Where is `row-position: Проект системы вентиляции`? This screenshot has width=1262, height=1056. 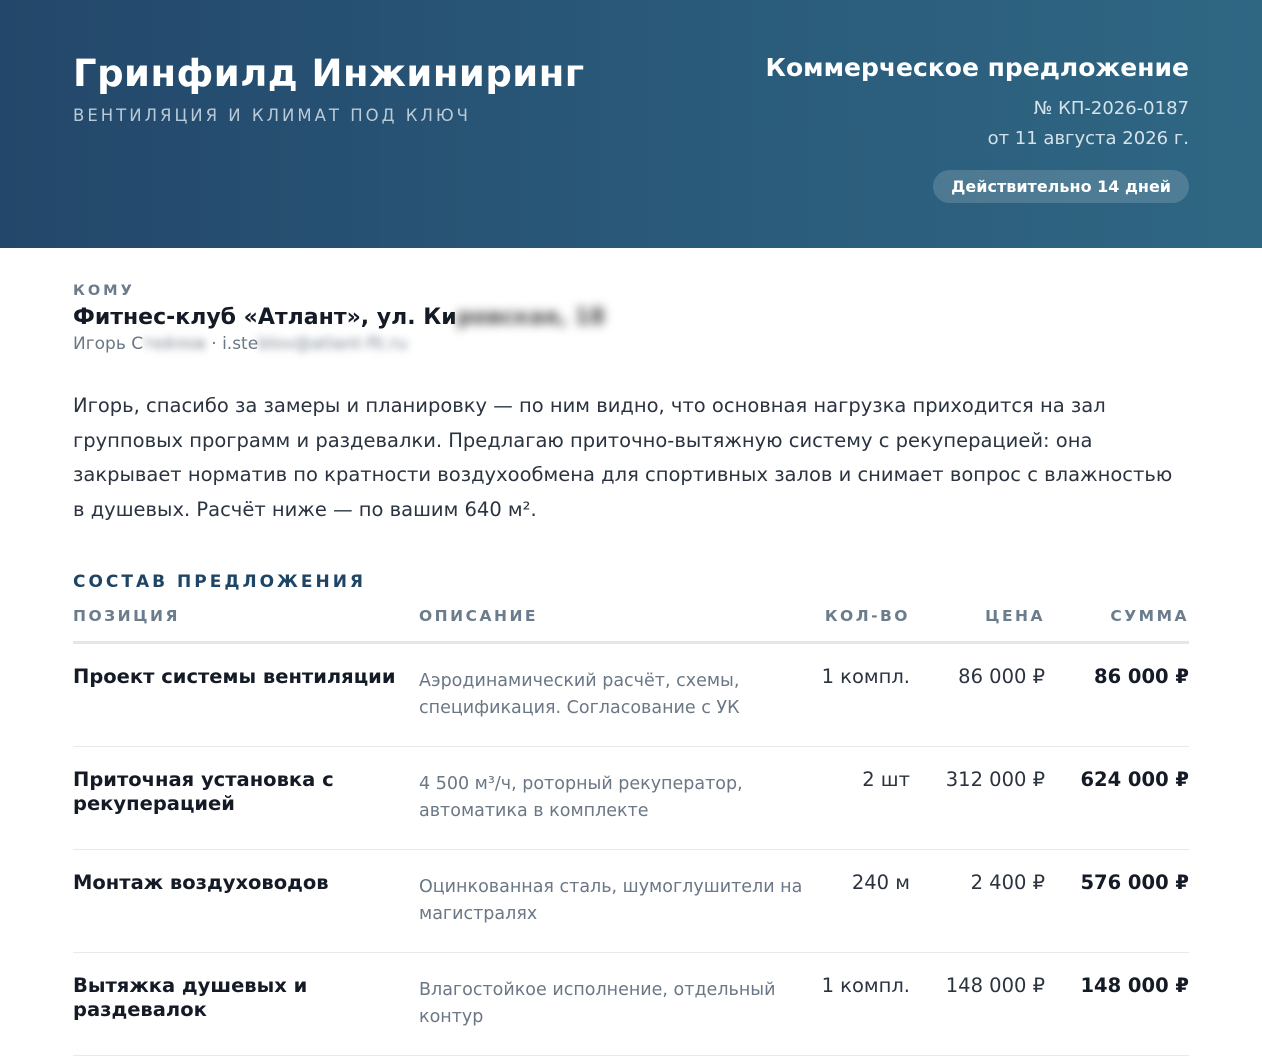
row-position: Проект системы вентиляции is located at coordinates (246, 694).